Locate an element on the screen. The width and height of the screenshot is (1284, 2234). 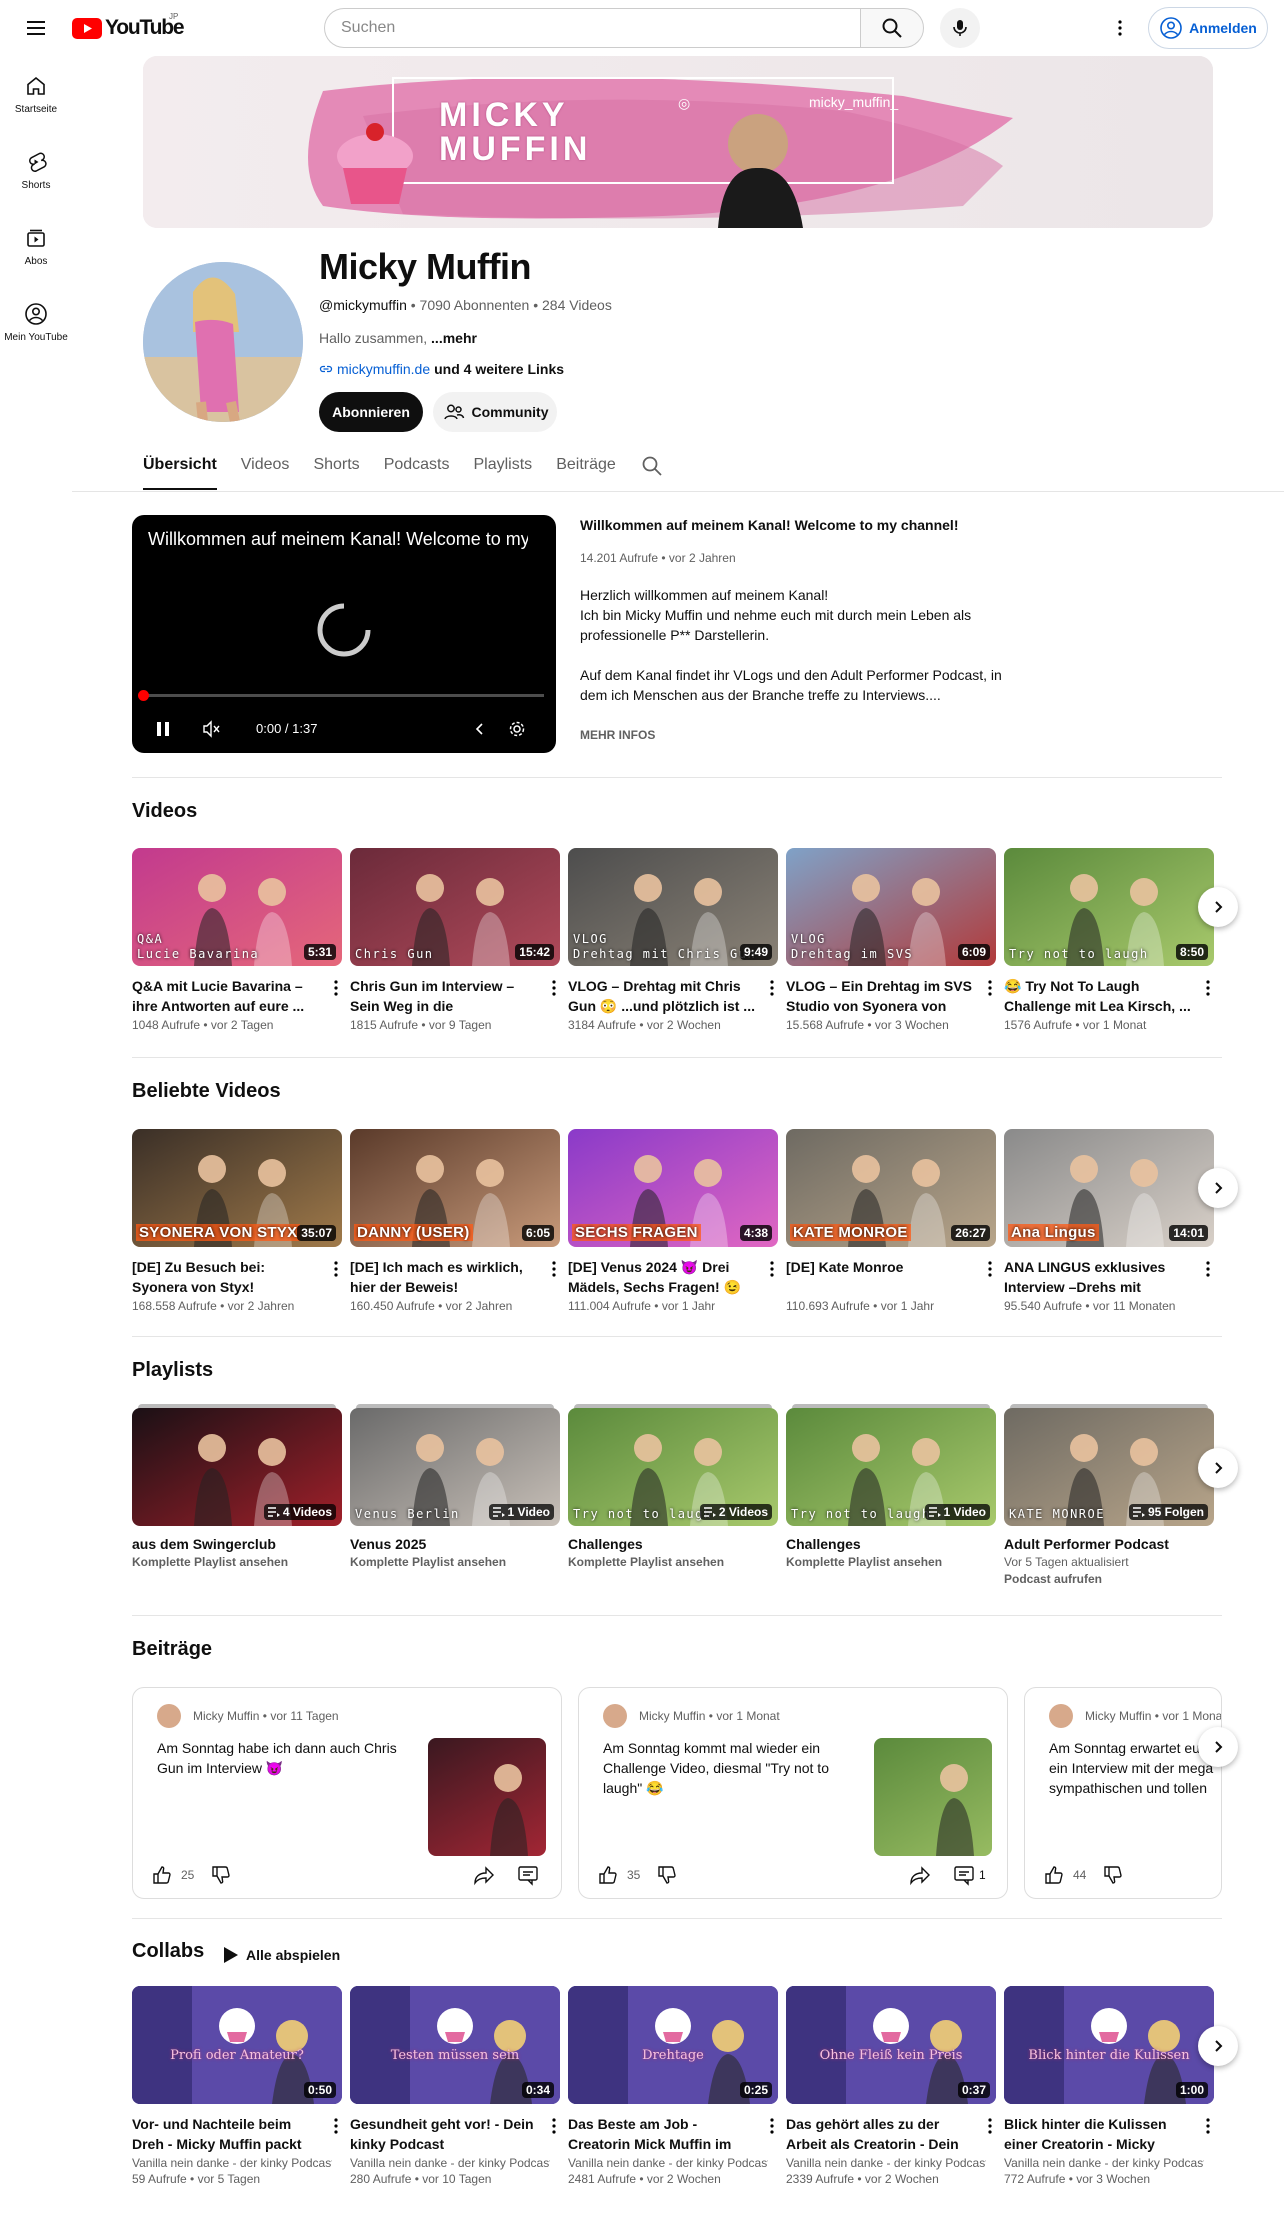
post-author: Micky Muffin • vor 11 Tagen is located at coordinates (266, 1716).